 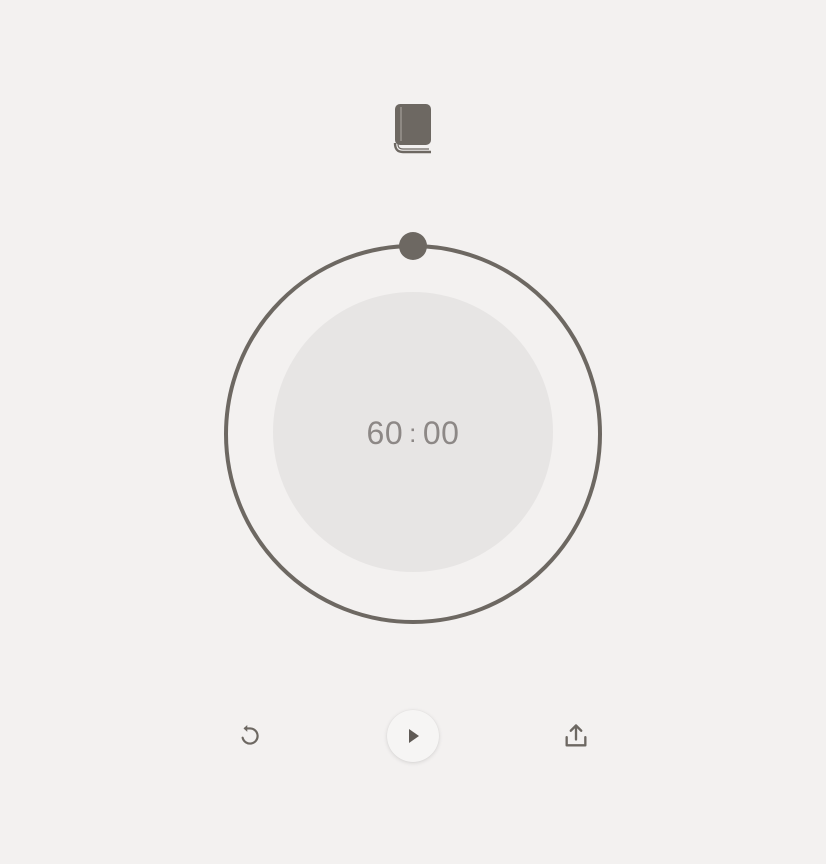 I want to click on play-button, so click(x=413, y=736).